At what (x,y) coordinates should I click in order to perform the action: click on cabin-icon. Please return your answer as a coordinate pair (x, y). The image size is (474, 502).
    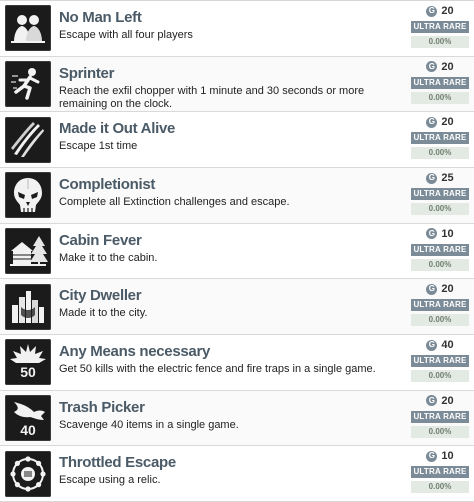
    Looking at the image, I should click on (28, 251).